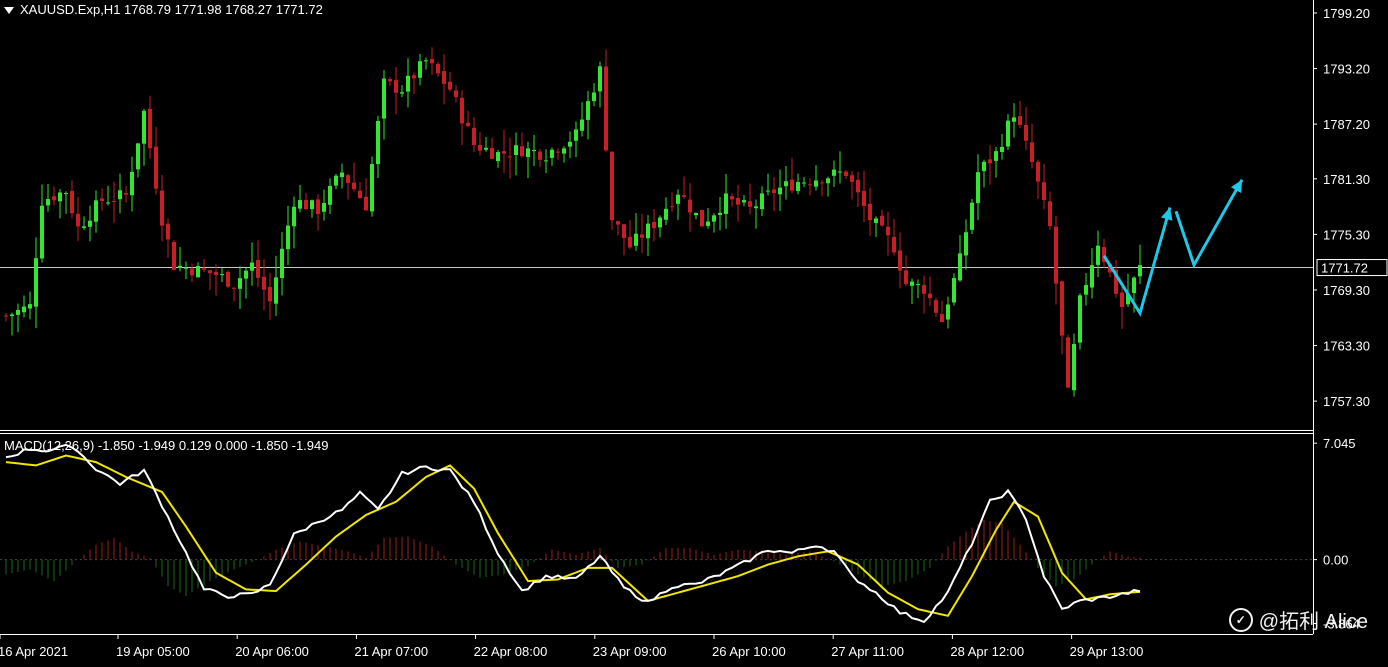  Describe the element at coordinates (272, 651) in the screenshot. I see `time-tick-label: 20 Apr 06:00` at that location.